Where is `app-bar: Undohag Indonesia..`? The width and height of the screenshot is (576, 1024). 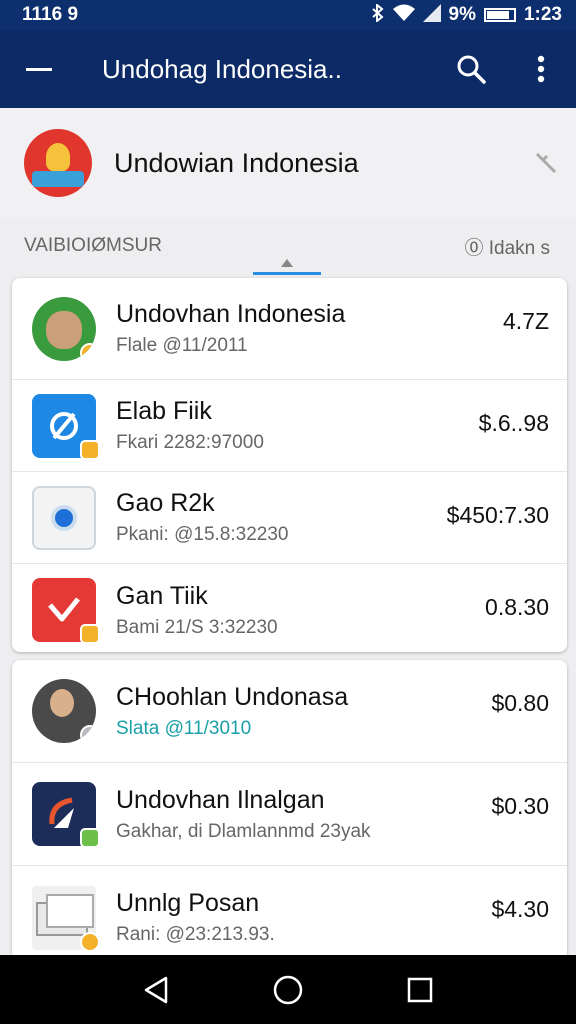 app-bar: Undohag Indonesia.. is located at coordinates (288, 69).